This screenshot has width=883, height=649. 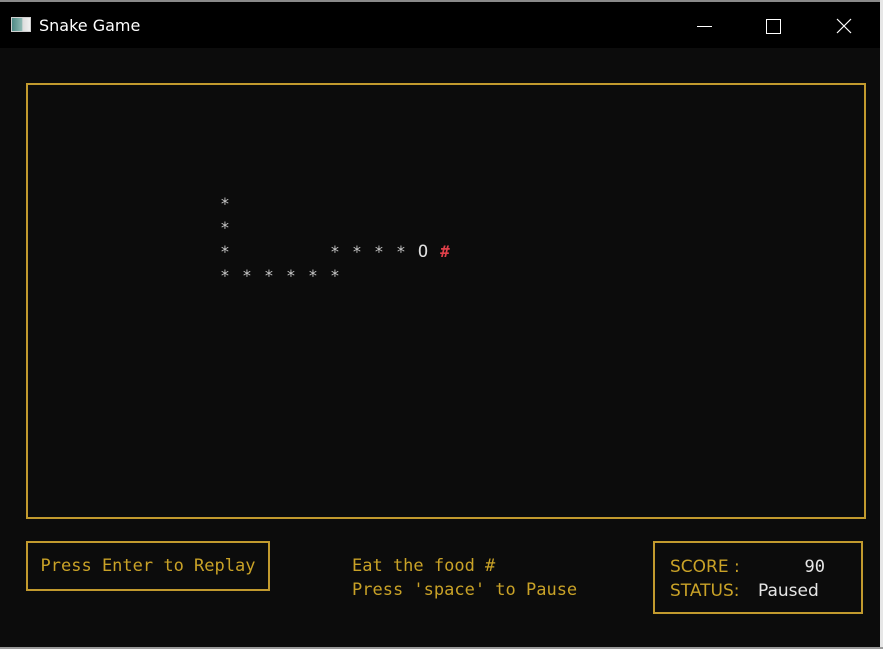 I want to click on title-bar: Snake Game, so click(x=440, y=25).